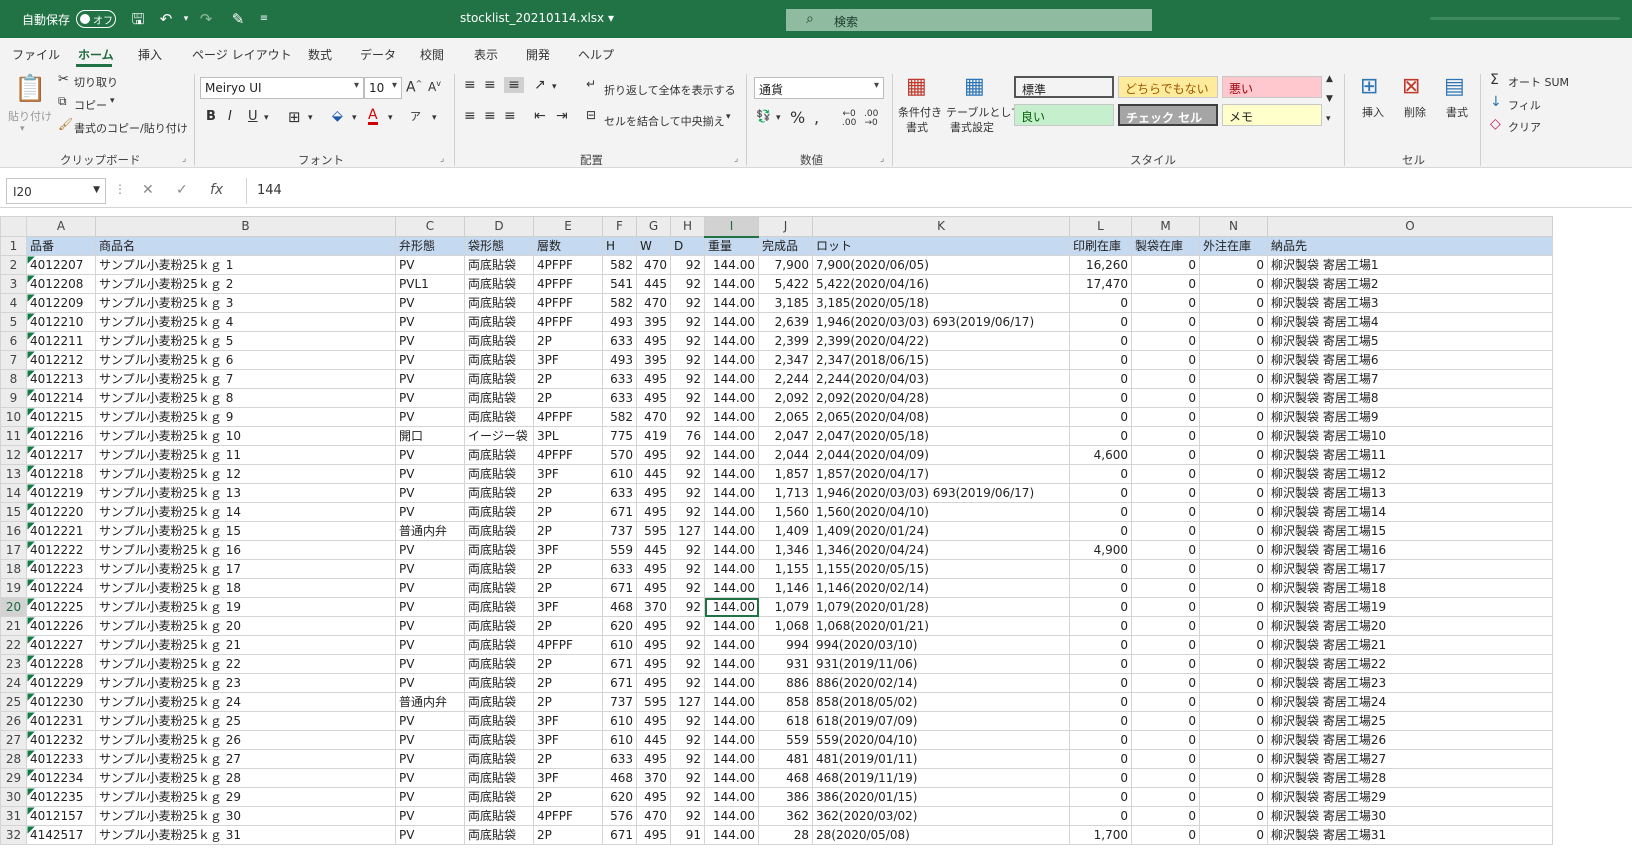 The width and height of the screenshot is (1632, 852). What do you see at coordinates (470, 116) in the screenshot?
I see `align-left-icon: ≡` at bounding box center [470, 116].